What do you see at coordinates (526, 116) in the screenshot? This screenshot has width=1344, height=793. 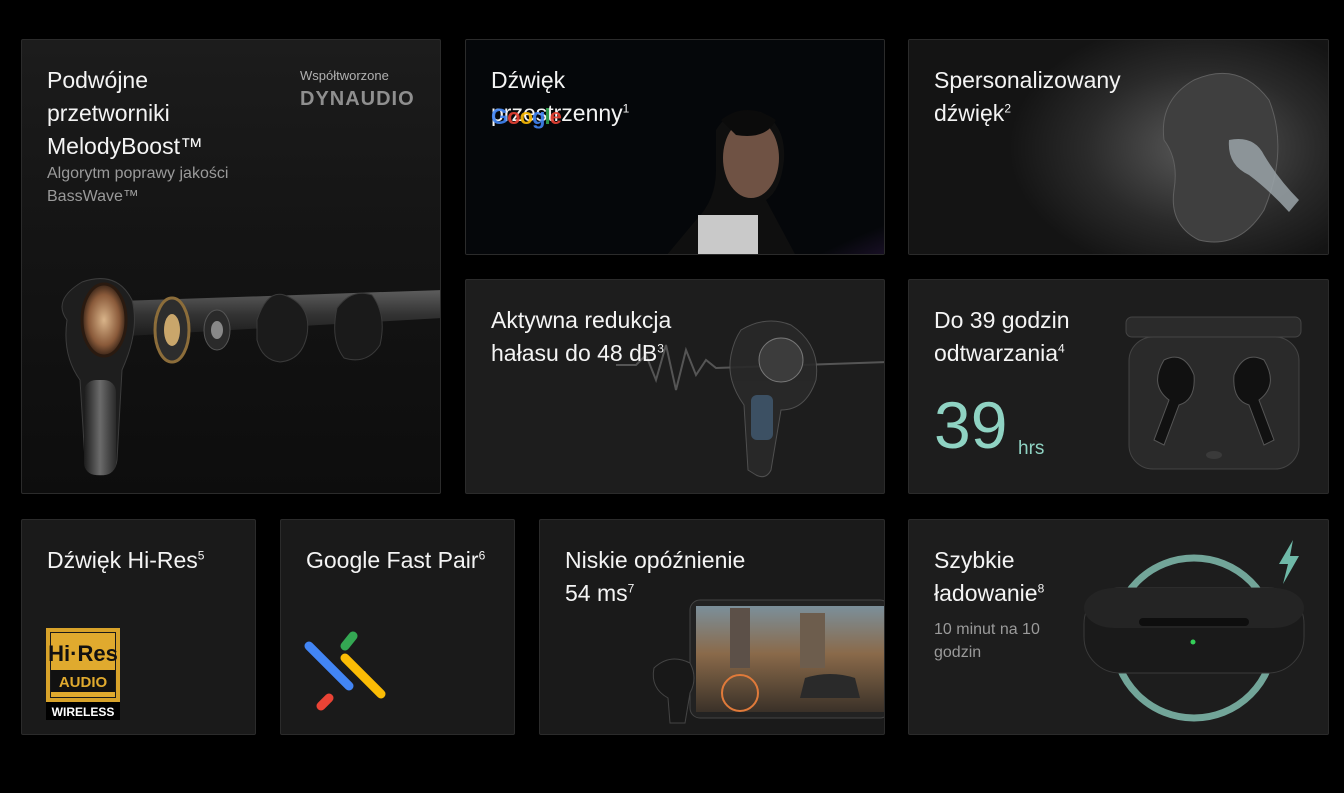 I see `google-logo: Google` at bounding box center [526, 116].